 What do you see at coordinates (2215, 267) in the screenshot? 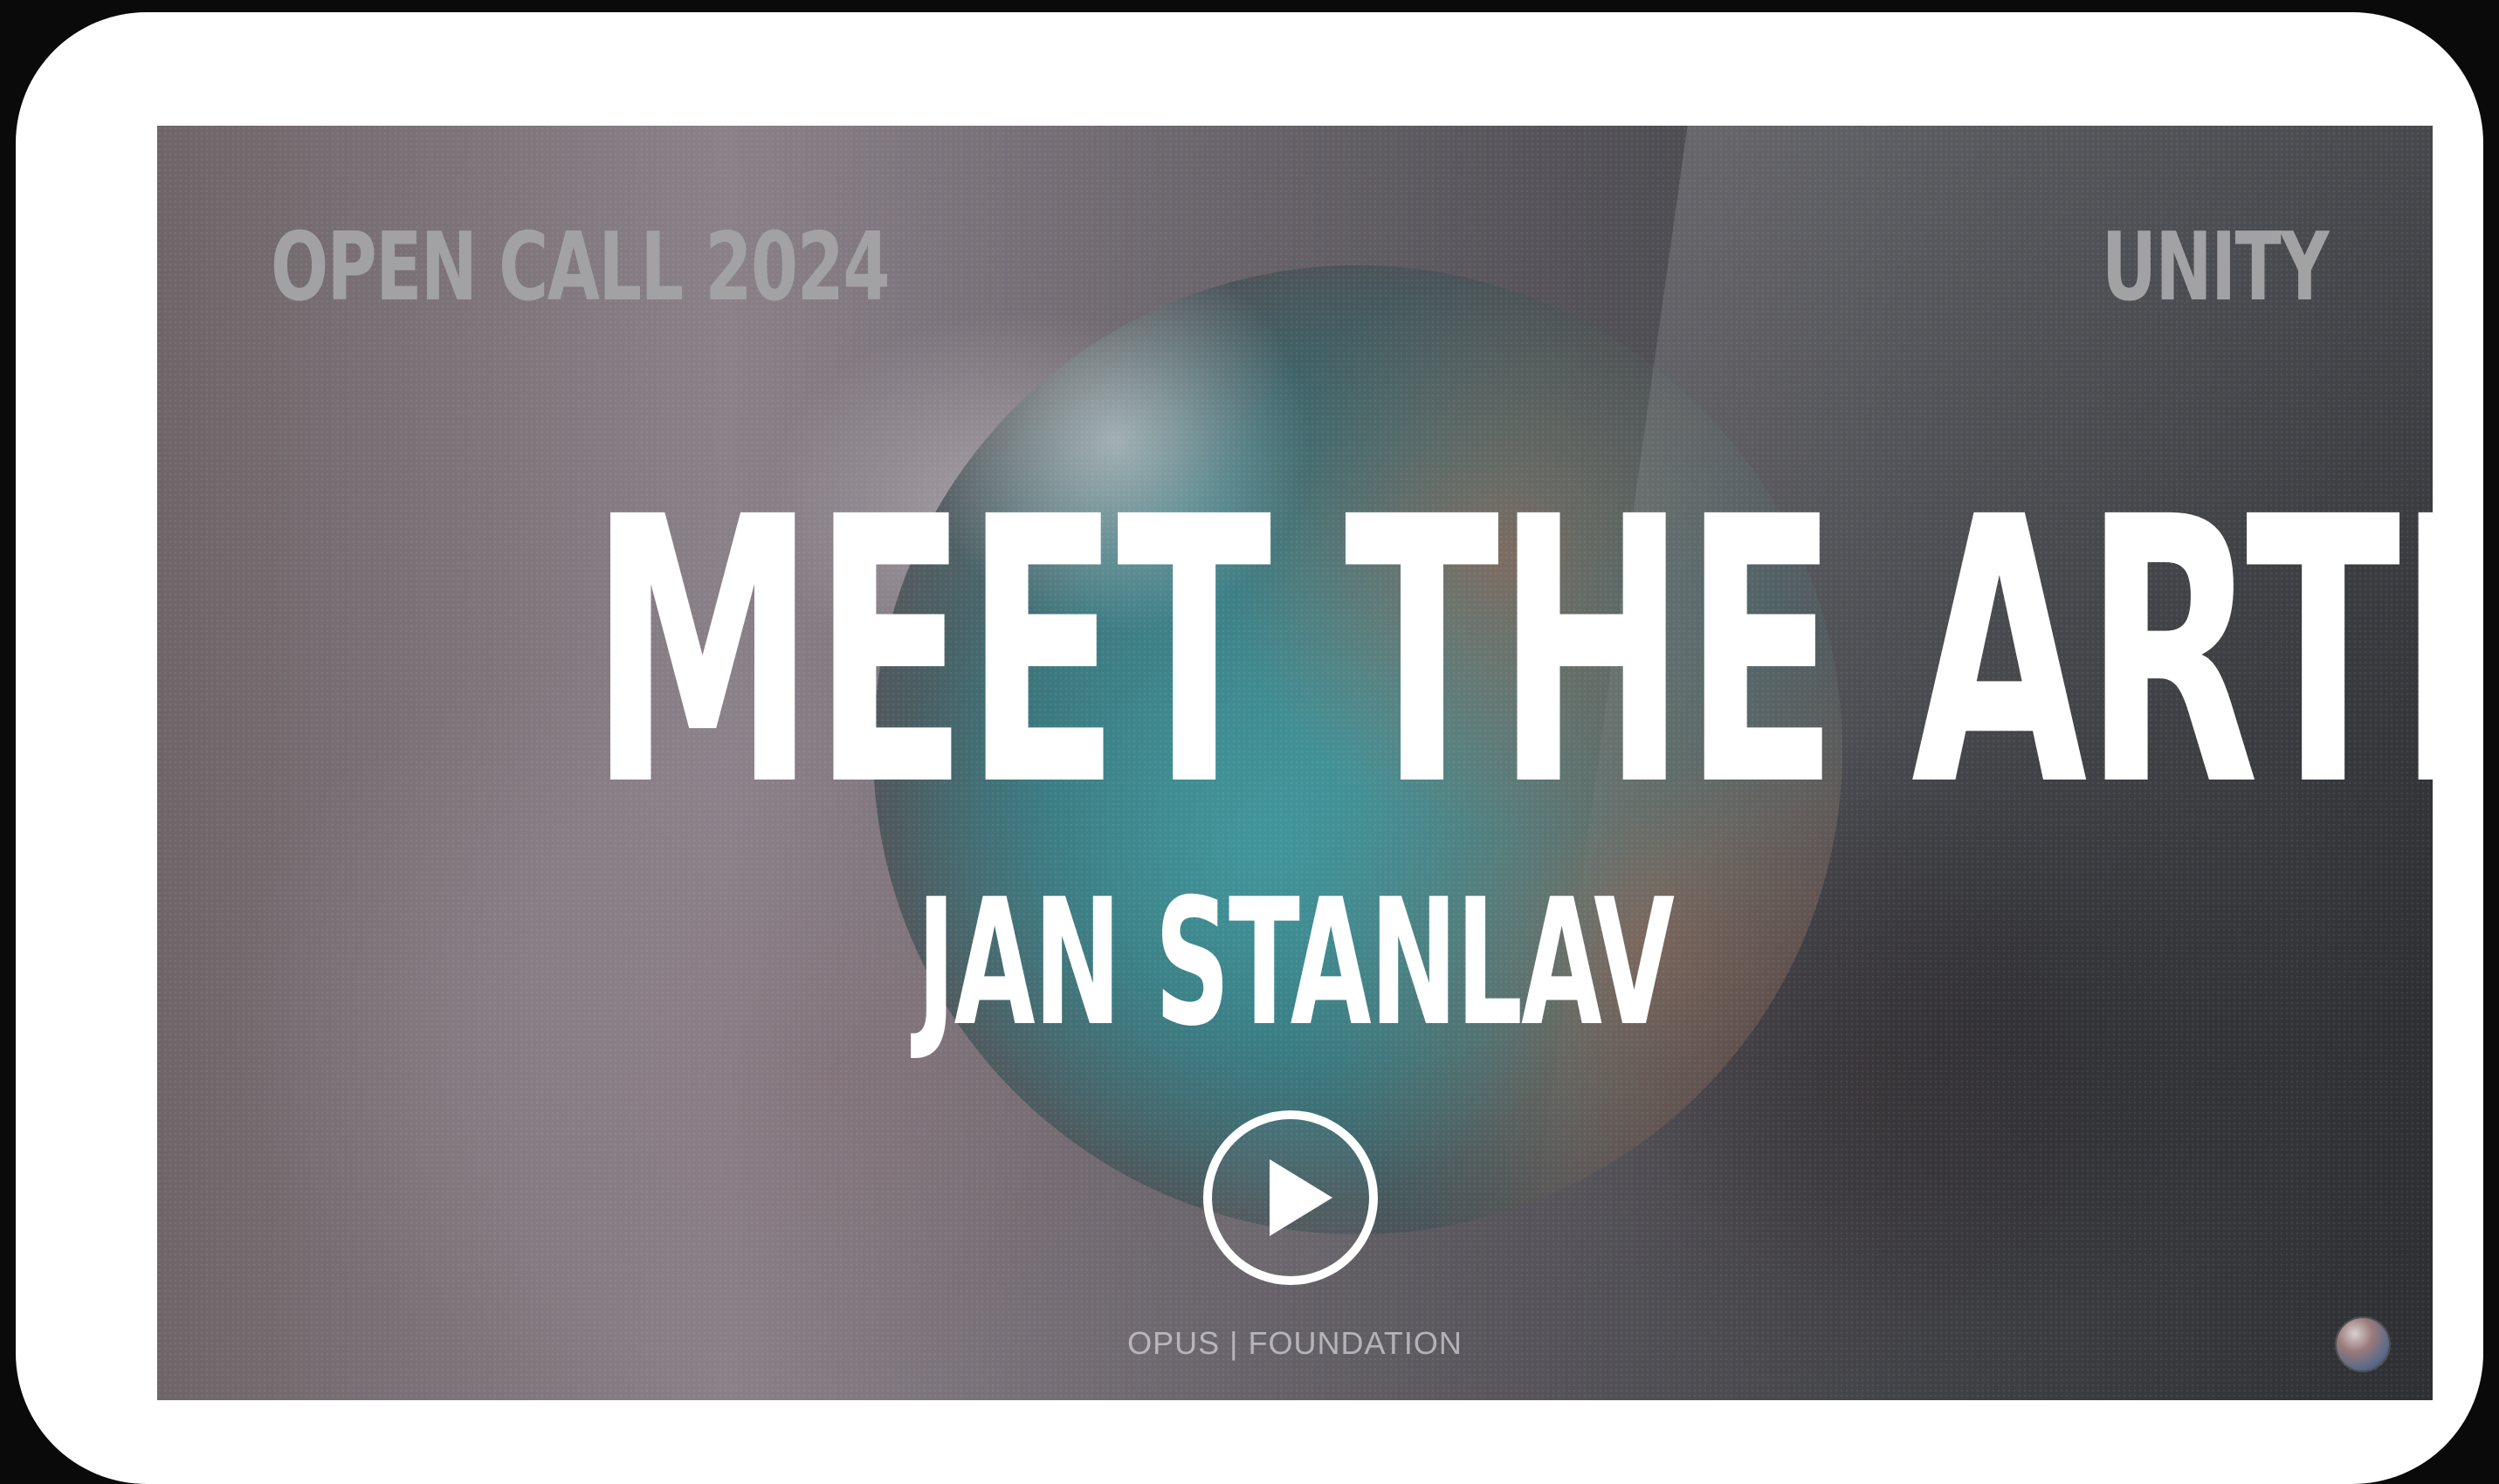
I see `theme-label: UNITY` at bounding box center [2215, 267].